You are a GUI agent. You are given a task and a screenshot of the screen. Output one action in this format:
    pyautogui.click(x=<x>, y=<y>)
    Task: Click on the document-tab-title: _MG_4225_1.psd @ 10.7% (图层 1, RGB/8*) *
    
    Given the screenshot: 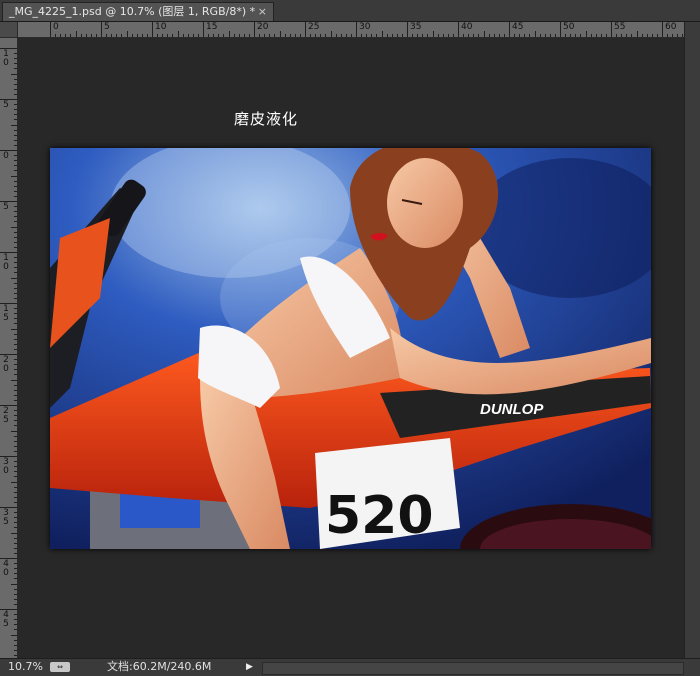 What is the action you would take?
    pyautogui.click(x=132, y=11)
    